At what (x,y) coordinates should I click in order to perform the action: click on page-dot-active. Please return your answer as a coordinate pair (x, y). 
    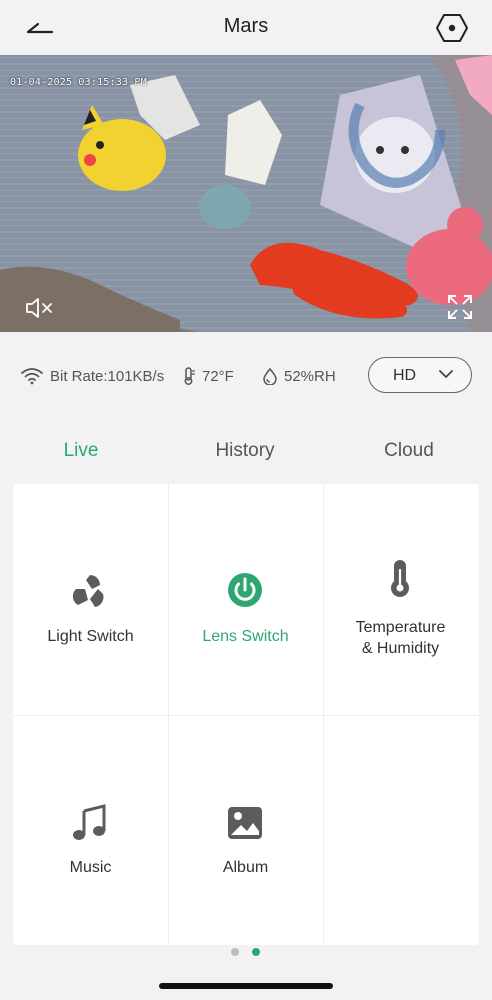
    Looking at the image, I should click on (256, 952).